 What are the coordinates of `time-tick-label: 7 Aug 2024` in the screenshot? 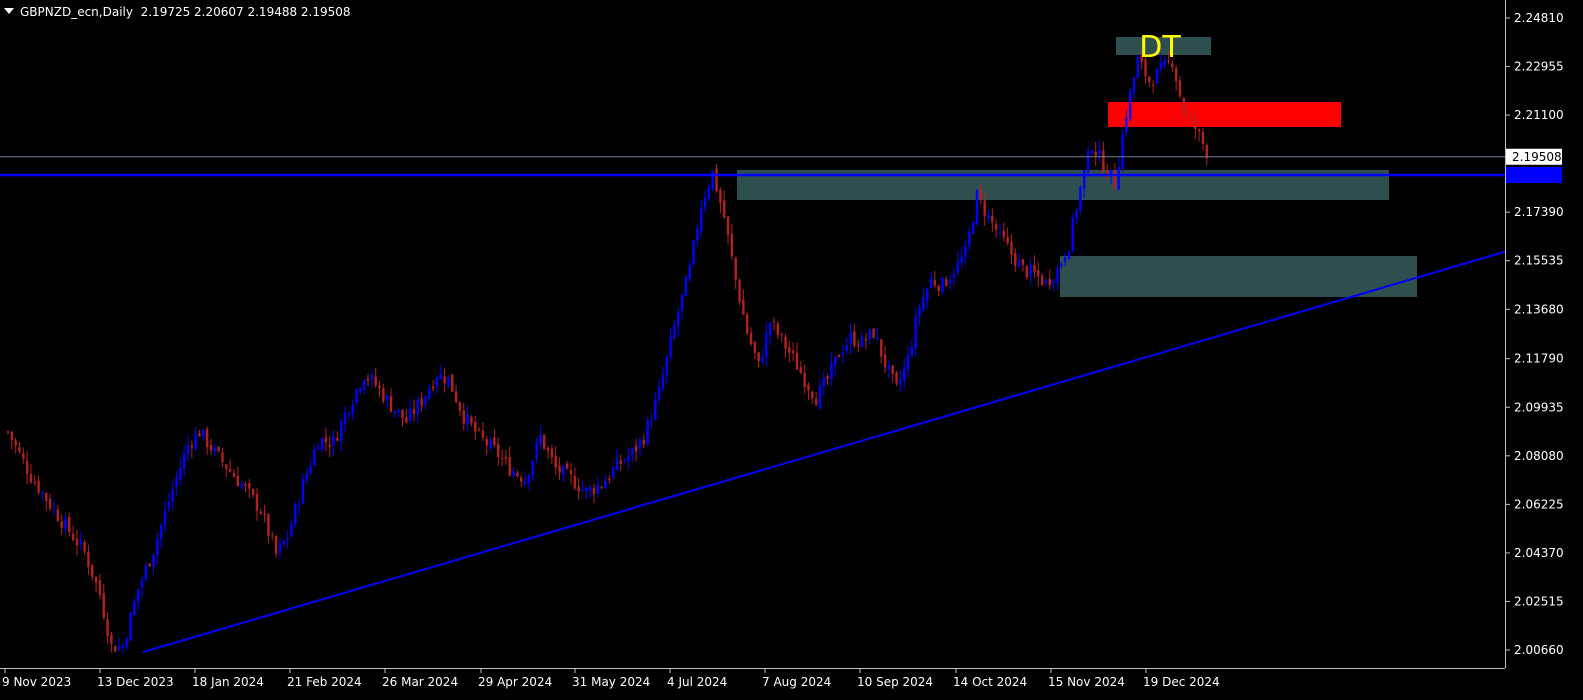 It's located at (796, 682).